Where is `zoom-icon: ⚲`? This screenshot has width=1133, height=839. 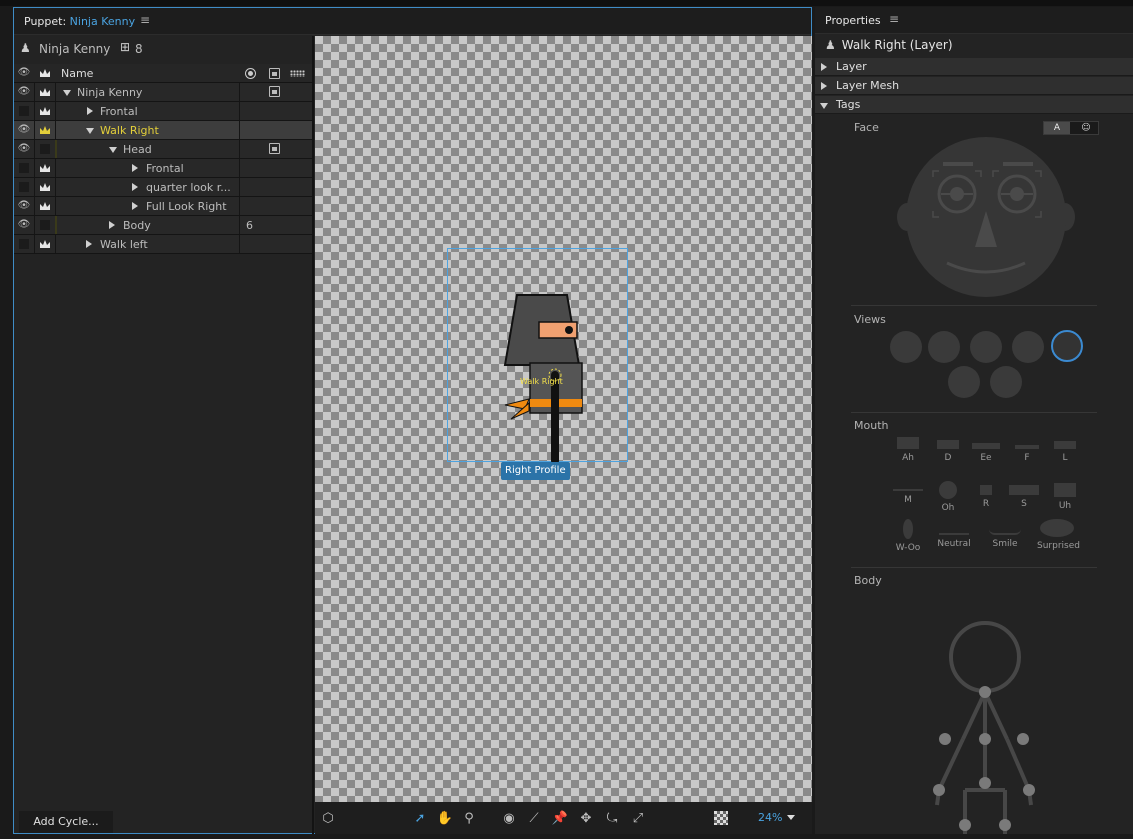 zoom-icon: ⚲ is located at coordinates (469, 819).